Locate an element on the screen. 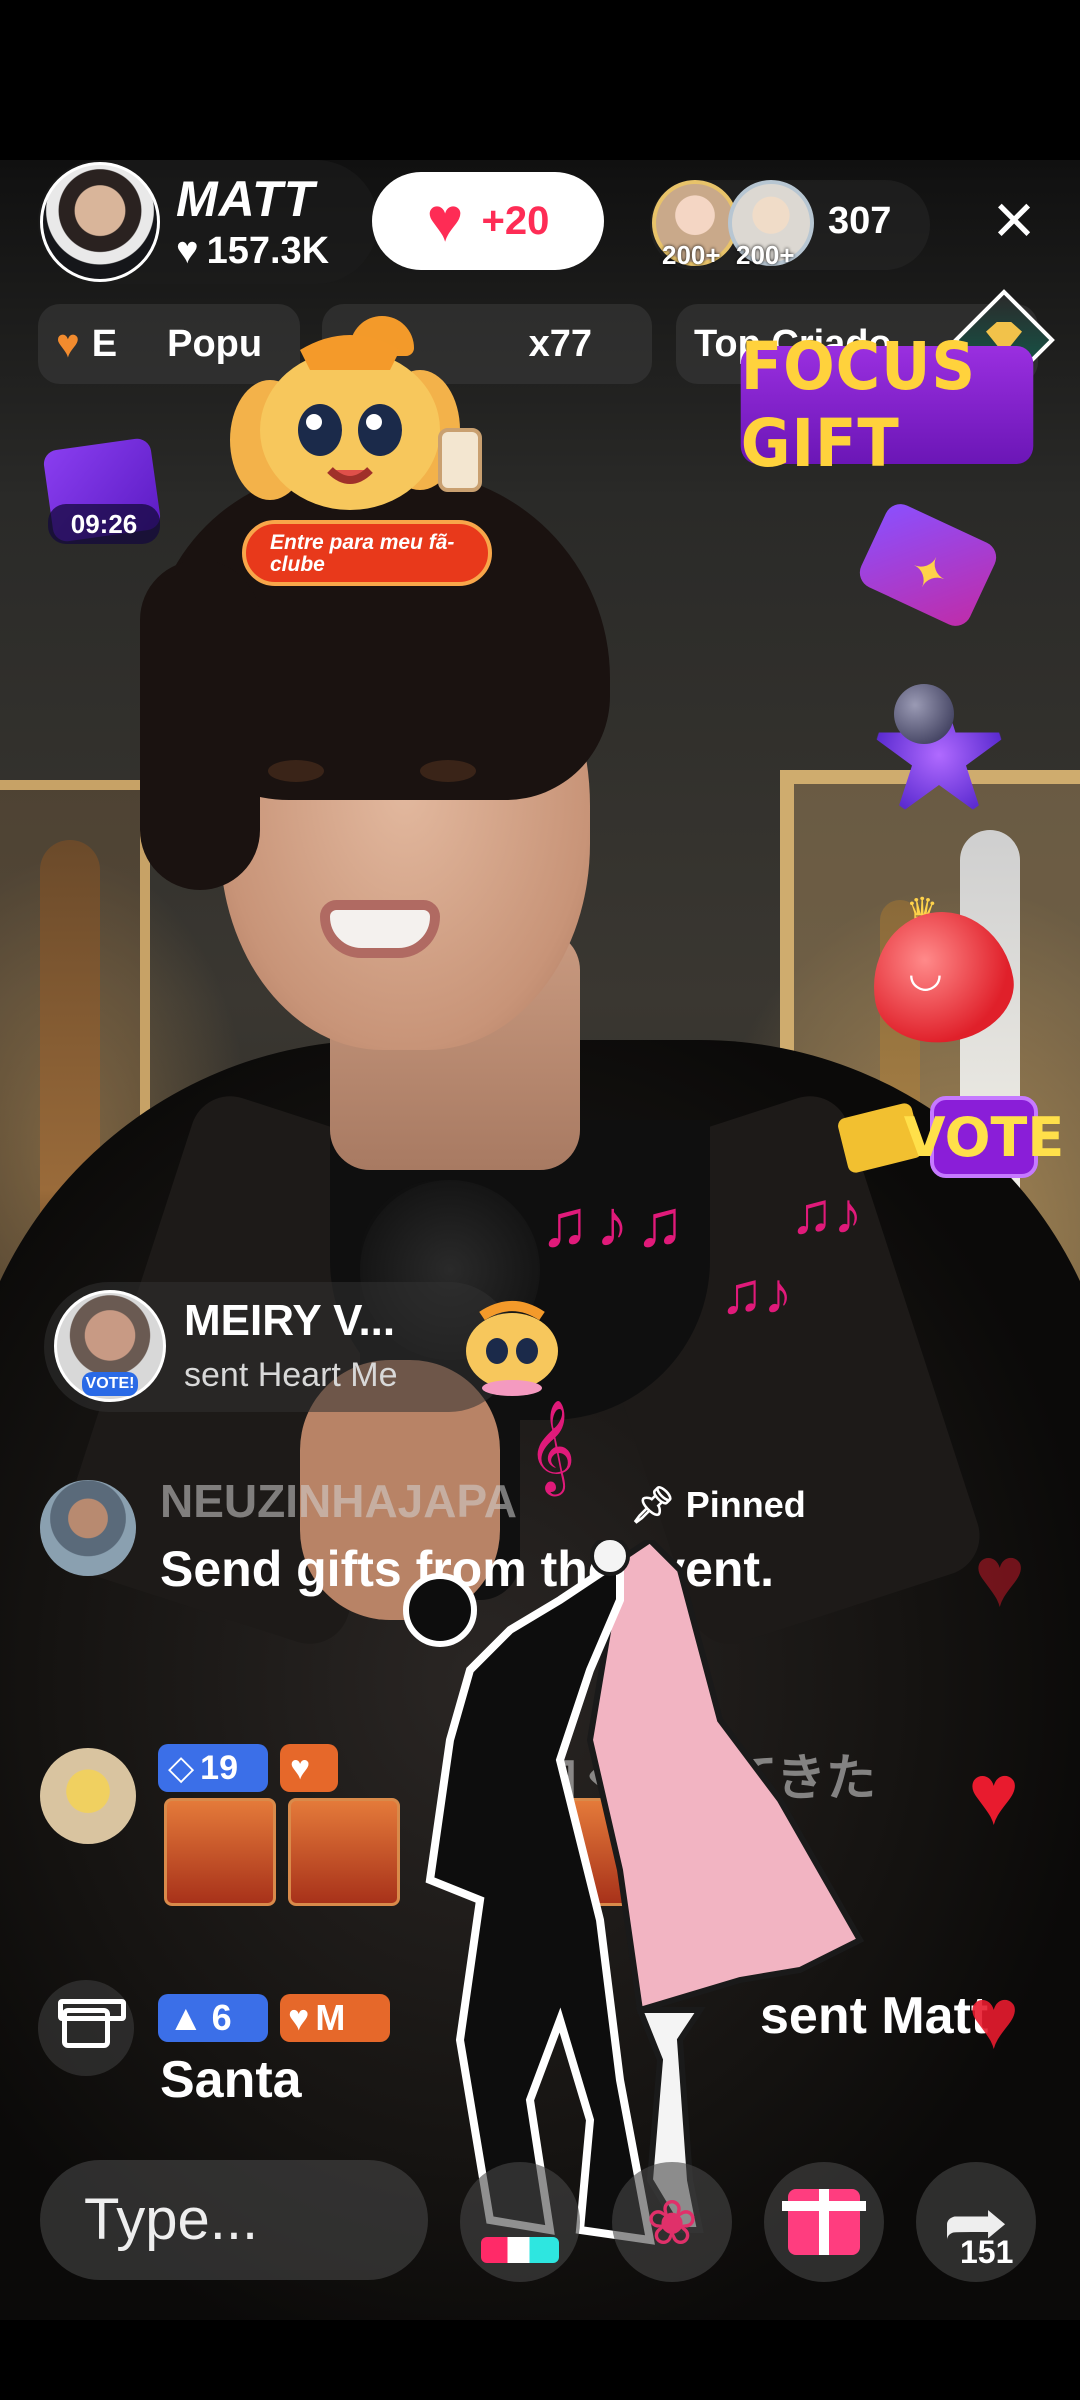 Image resolution: width=1080 pixels, height=2400 pixels. like-button: ♥ +20 is located at coordinates (488, 221).